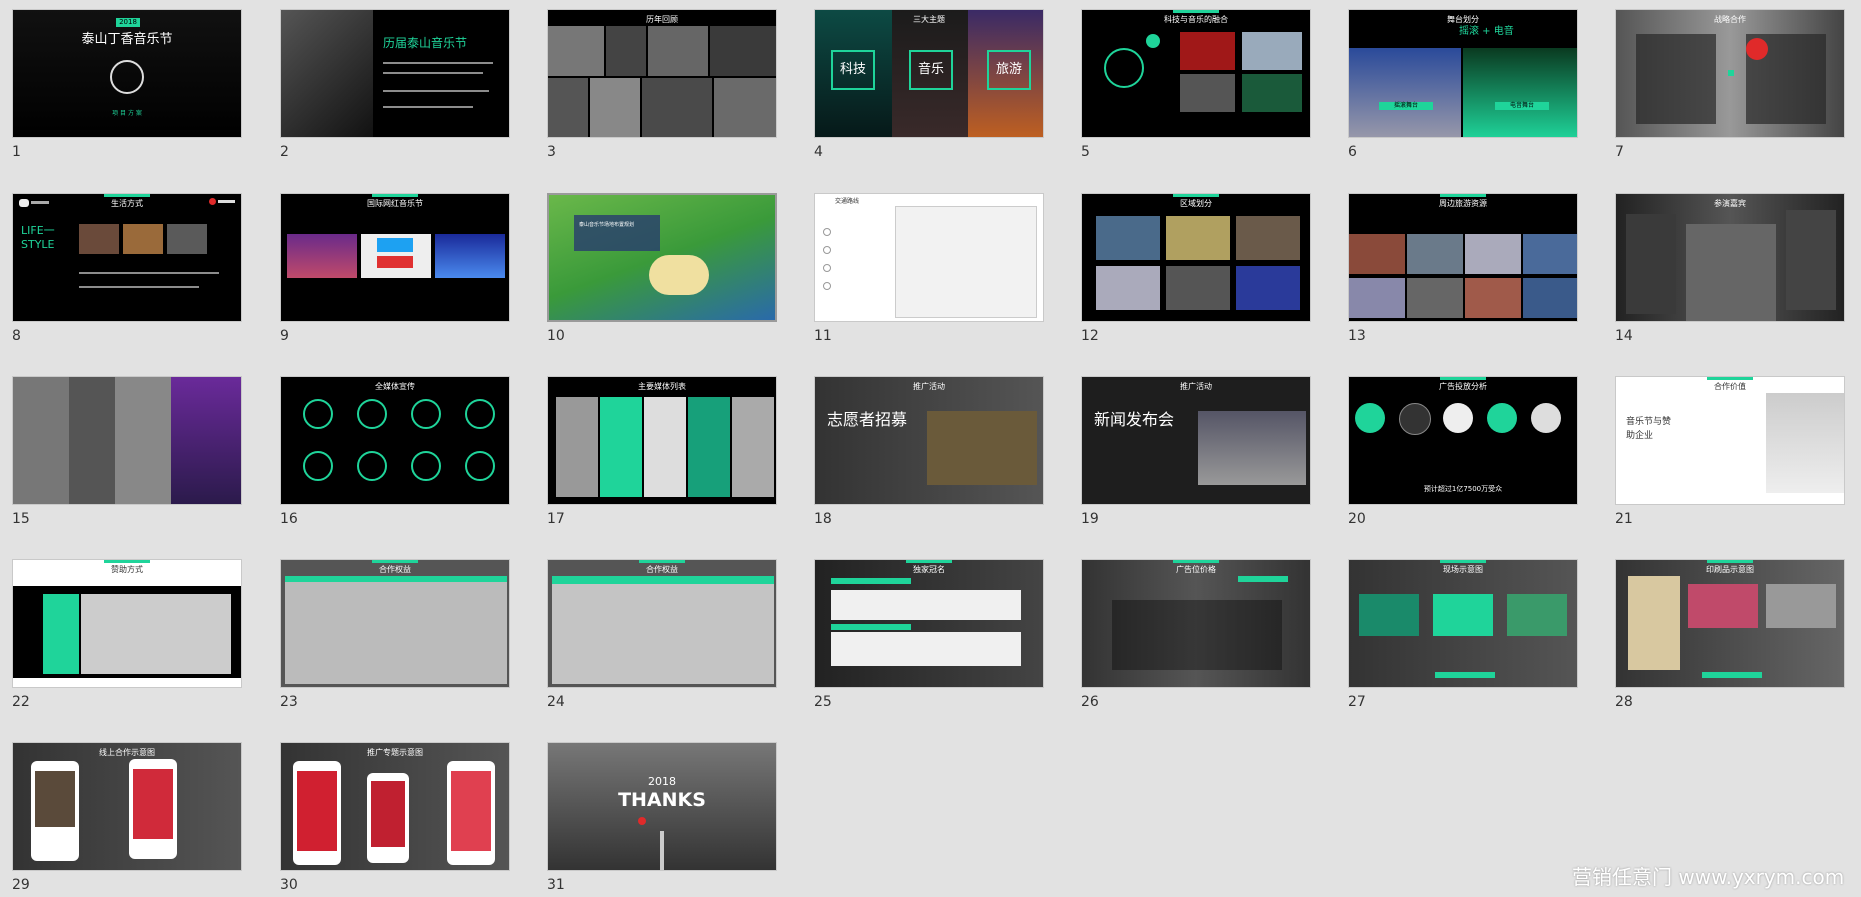 This screenshot has height=897, width=1861. What do you see at coordinates (1352, 152) in the screenshot?
I see `slide-number: 6` at bounding box center [1352, 152].